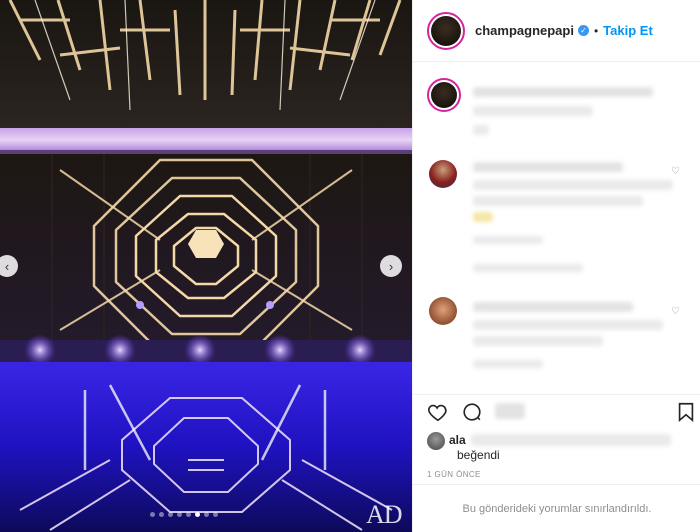 This screenshot has width=700, height=532. I want to click on author-avatar-ring, so click(446, 30).